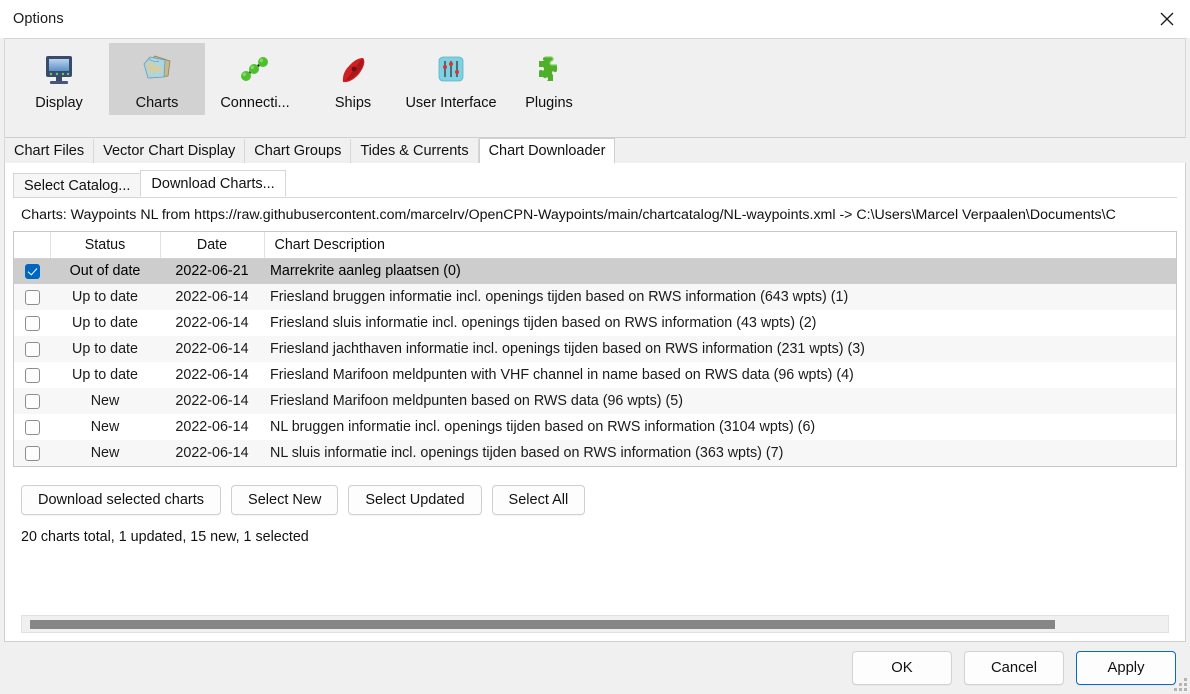 The image size is (1190, 694). I want to click on toolbar-item-label: Charts, so click(157, 103).